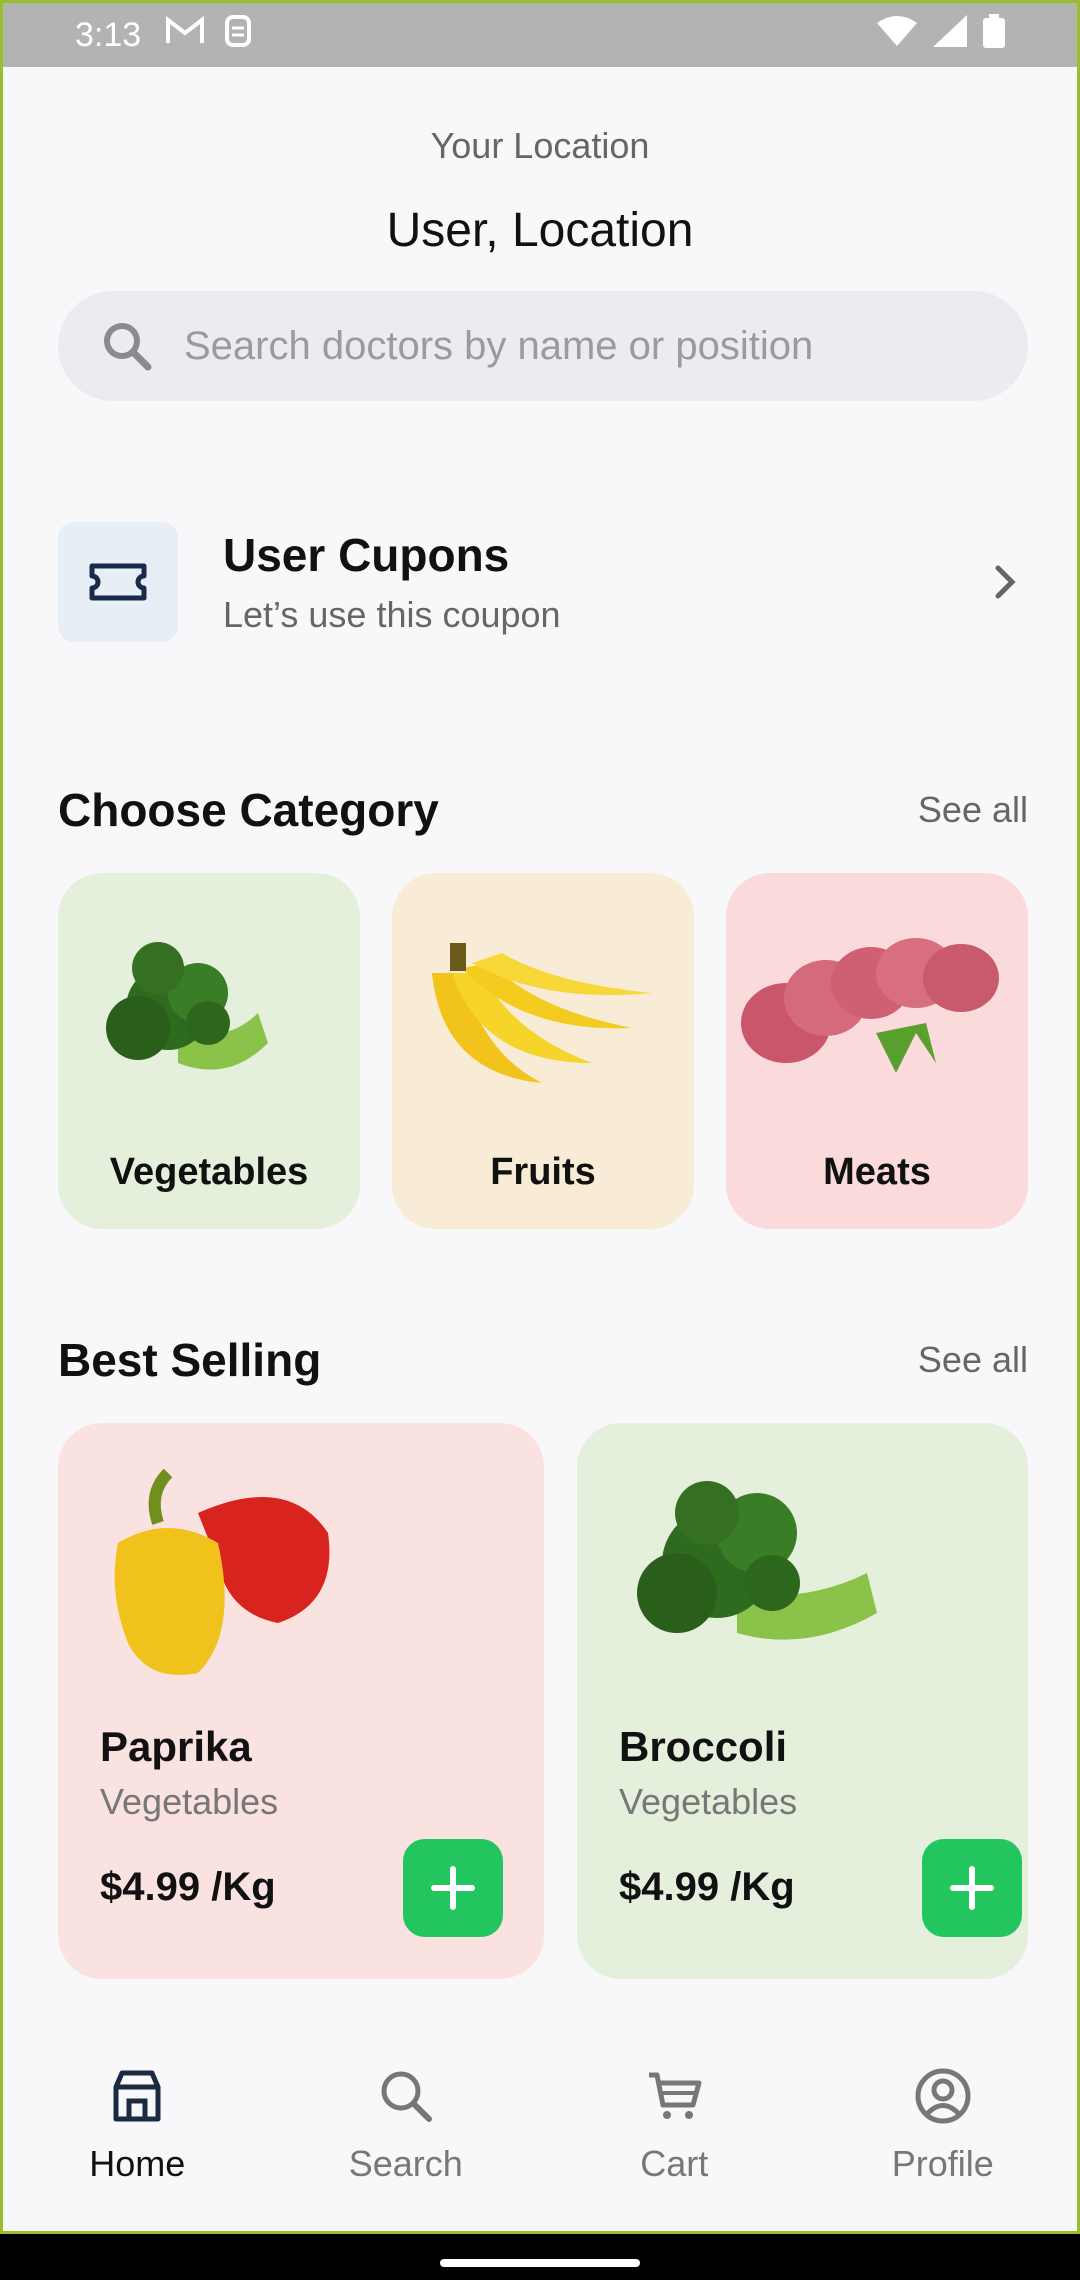 This screenshot has width=1080, height=2280. What do you see at coordinates (994, 35) in the screenshot?
I see `battery-icon` at bounding box center [994, 35].